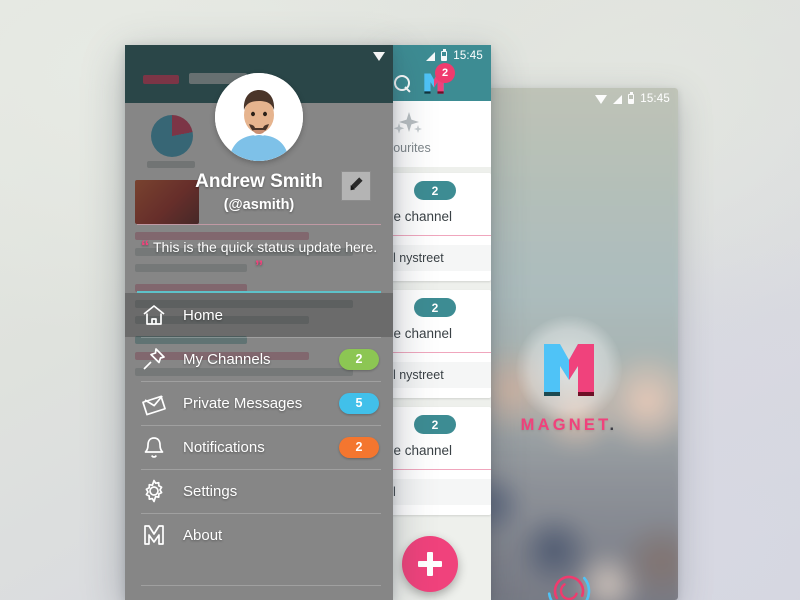 The width and height of the screenshot is (800, 600). What do you see at coordinates (261, 585) in the screenshot?
I see `drawer-bottom-divider` at bounding box center [261, 585].